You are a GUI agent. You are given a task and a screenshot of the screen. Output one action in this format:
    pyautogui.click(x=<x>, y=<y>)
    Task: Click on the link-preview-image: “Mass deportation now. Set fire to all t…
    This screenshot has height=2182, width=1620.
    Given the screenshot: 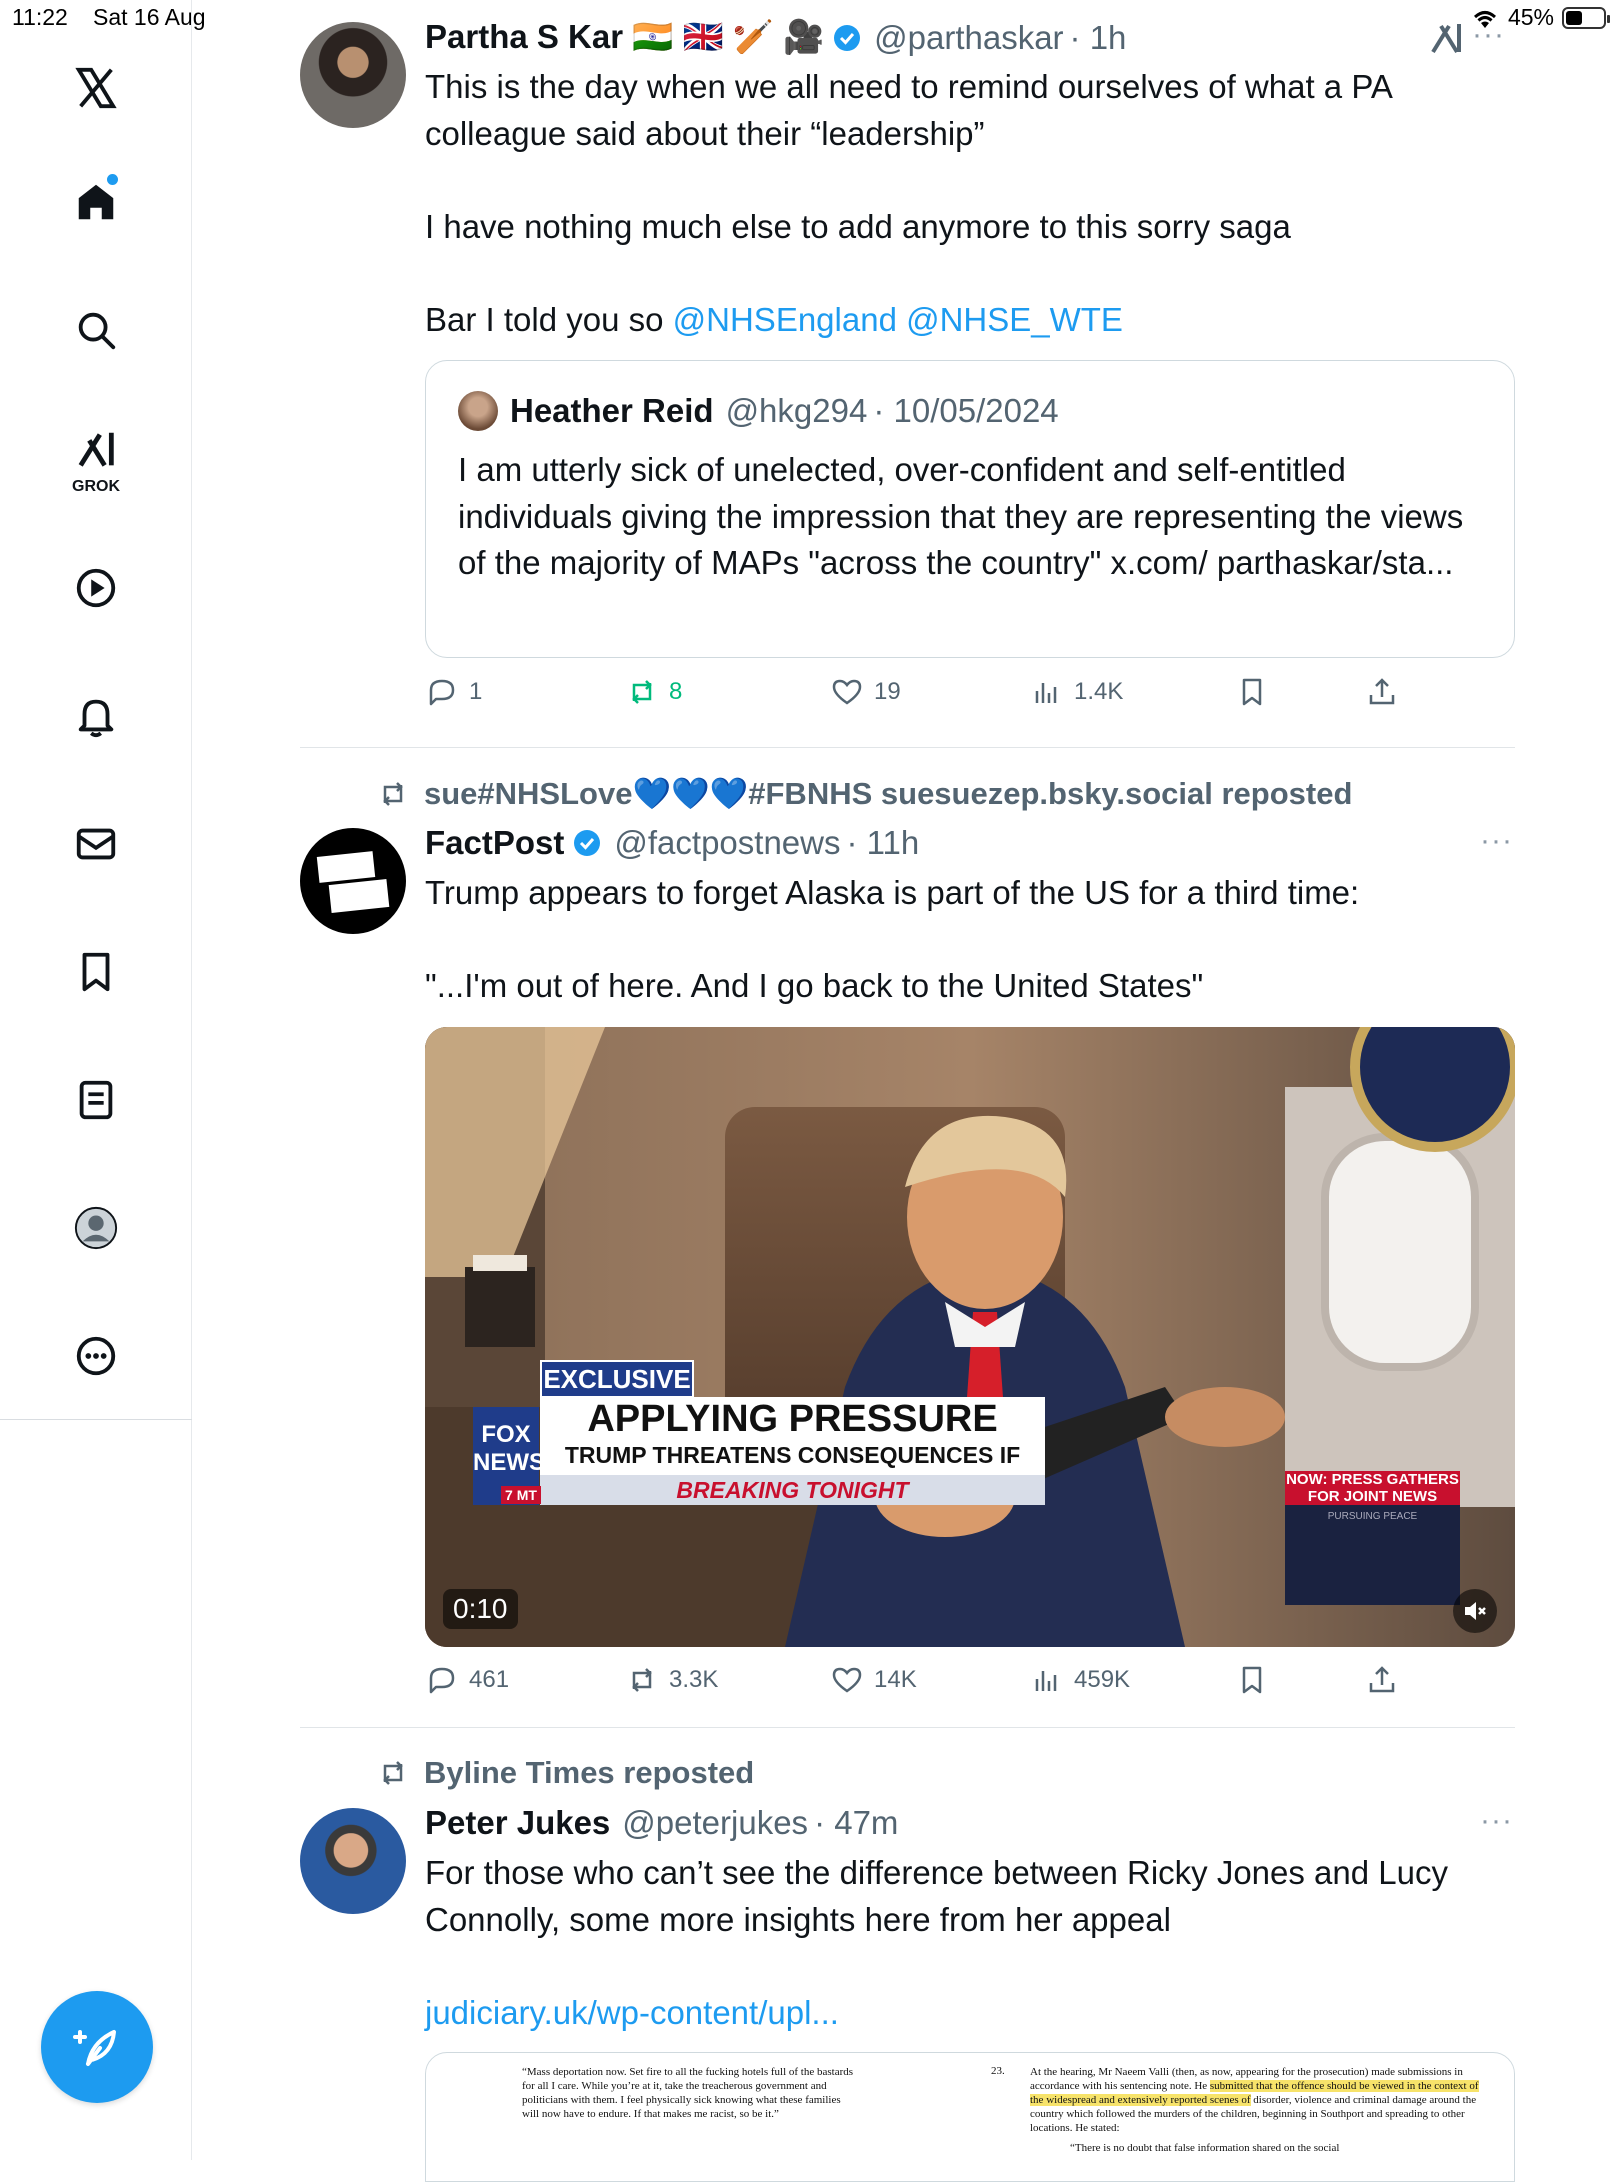 What is the action you would take?
    pyautogui.click(x=970, y=2117)
    